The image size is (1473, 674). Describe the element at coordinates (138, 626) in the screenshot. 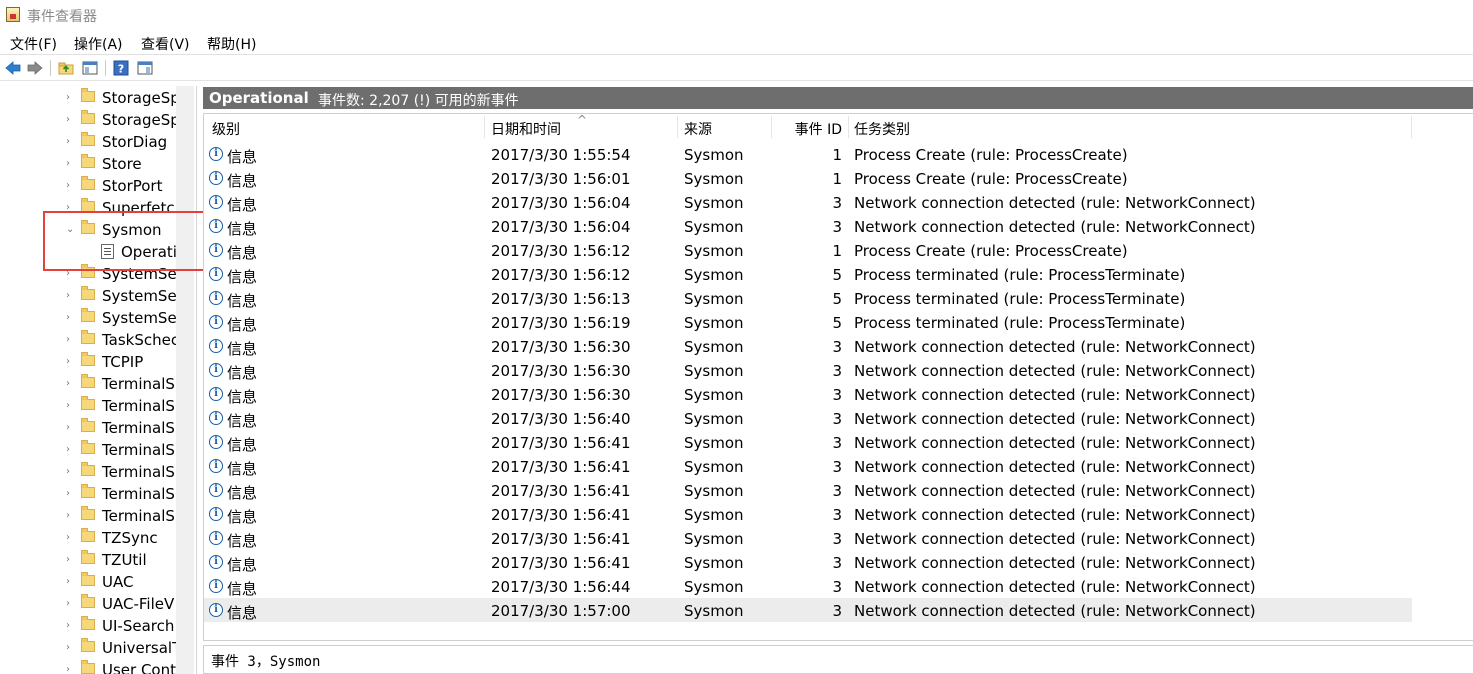

I see `tree-item-label: UI-Search` at that location.